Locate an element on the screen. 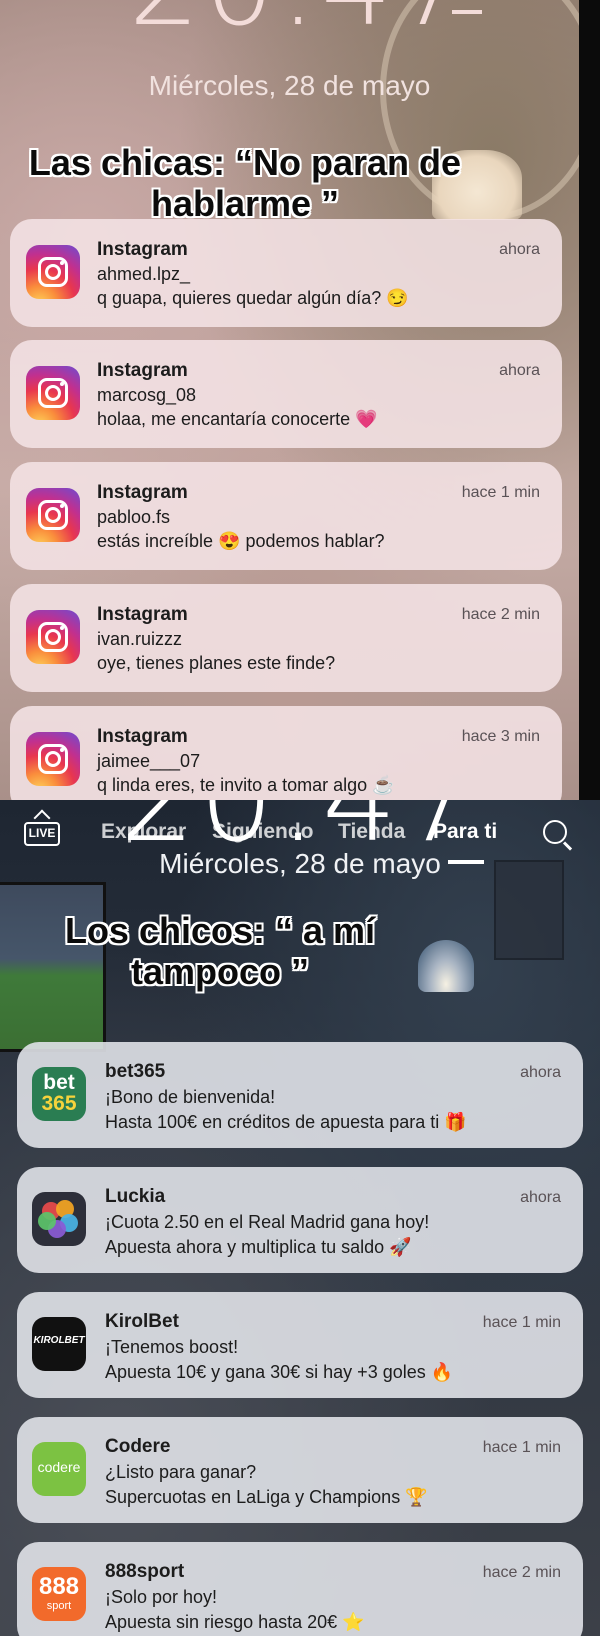  notification-sender: ahmed.lpz_ is located at coordinates (144, 274).